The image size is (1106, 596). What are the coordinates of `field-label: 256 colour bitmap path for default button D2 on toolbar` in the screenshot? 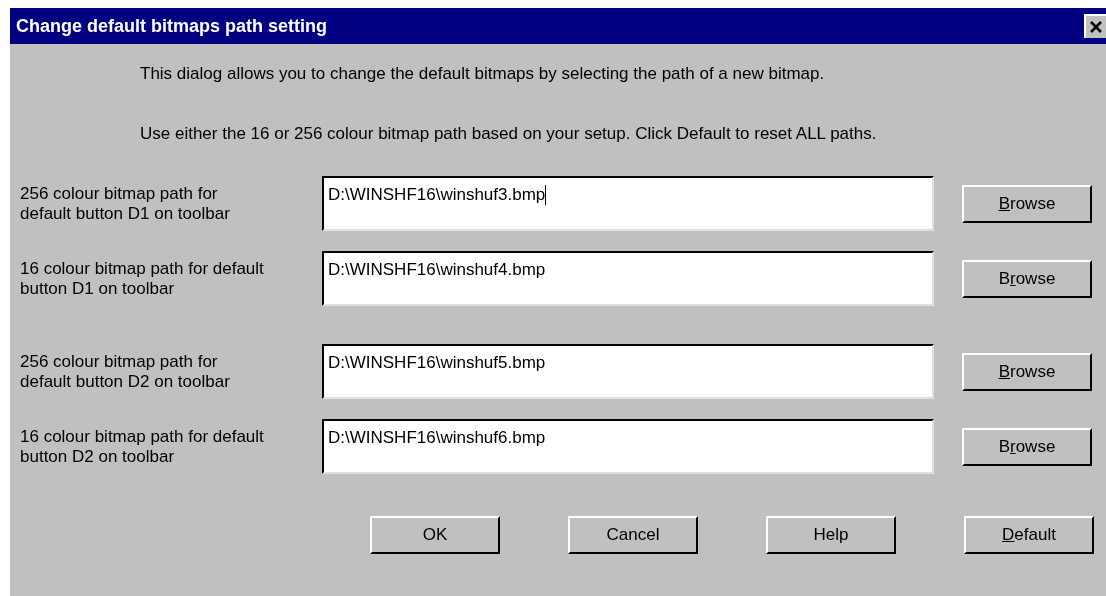 It's located at (125, 371).